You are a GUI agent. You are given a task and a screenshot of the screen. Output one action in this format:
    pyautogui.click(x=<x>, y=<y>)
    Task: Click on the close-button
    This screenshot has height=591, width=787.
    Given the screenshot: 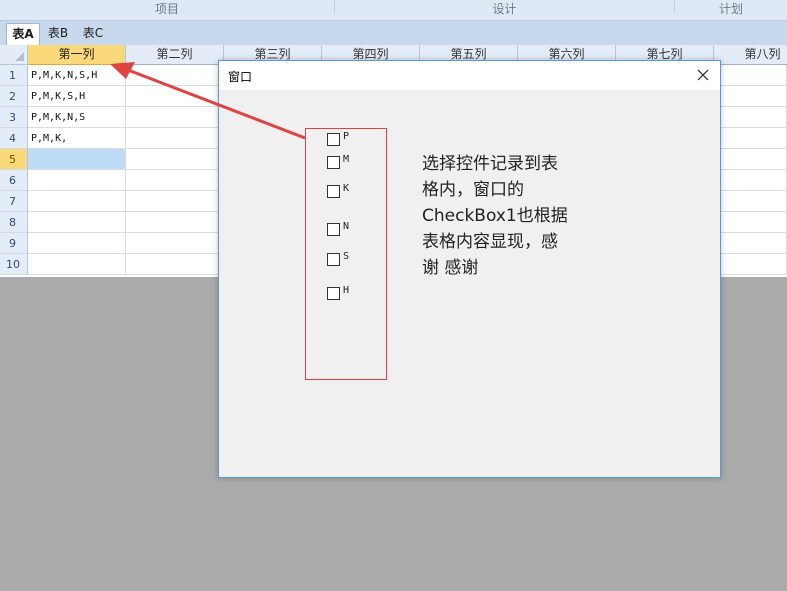 What is the action you would take?
    pyautogui.click(x=703, y=75)
    